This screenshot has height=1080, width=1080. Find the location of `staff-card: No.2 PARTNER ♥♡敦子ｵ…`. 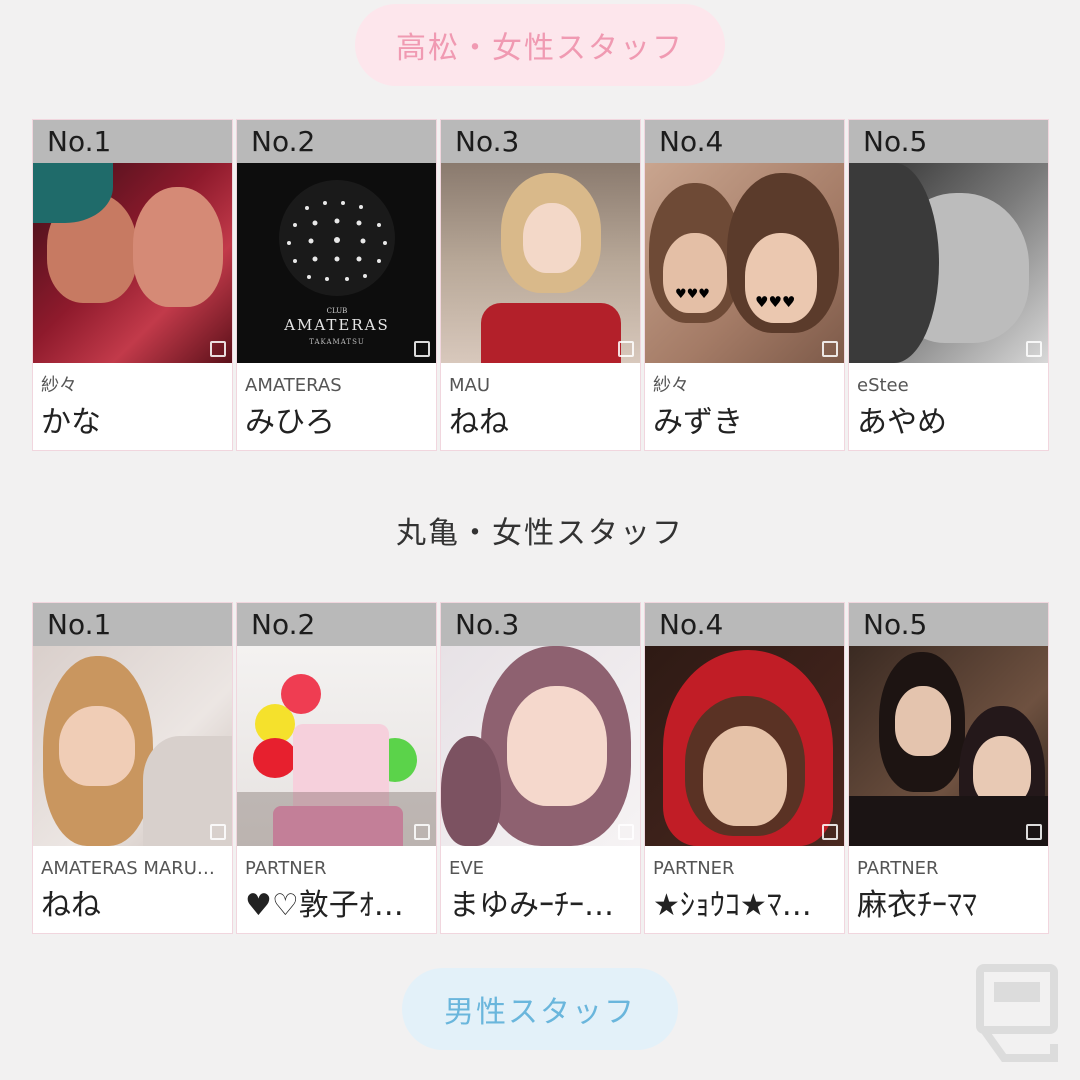

staff-card: No.2 PARTNER ♥♡敦子ｵ… is located at coordinates (336, 768).